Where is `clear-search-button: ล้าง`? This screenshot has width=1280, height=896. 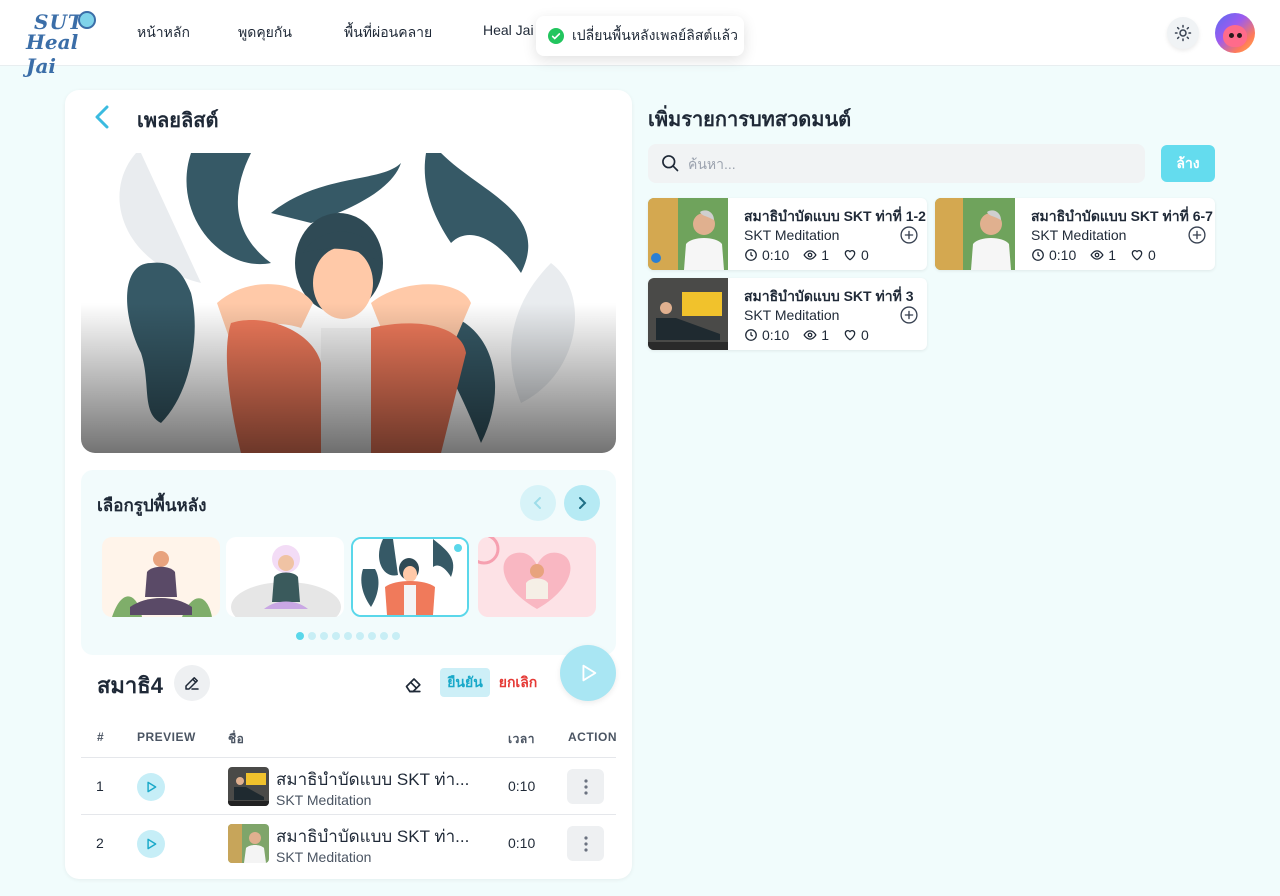
clear-search-button: ล้าง is located at coordinates (1188, 163).